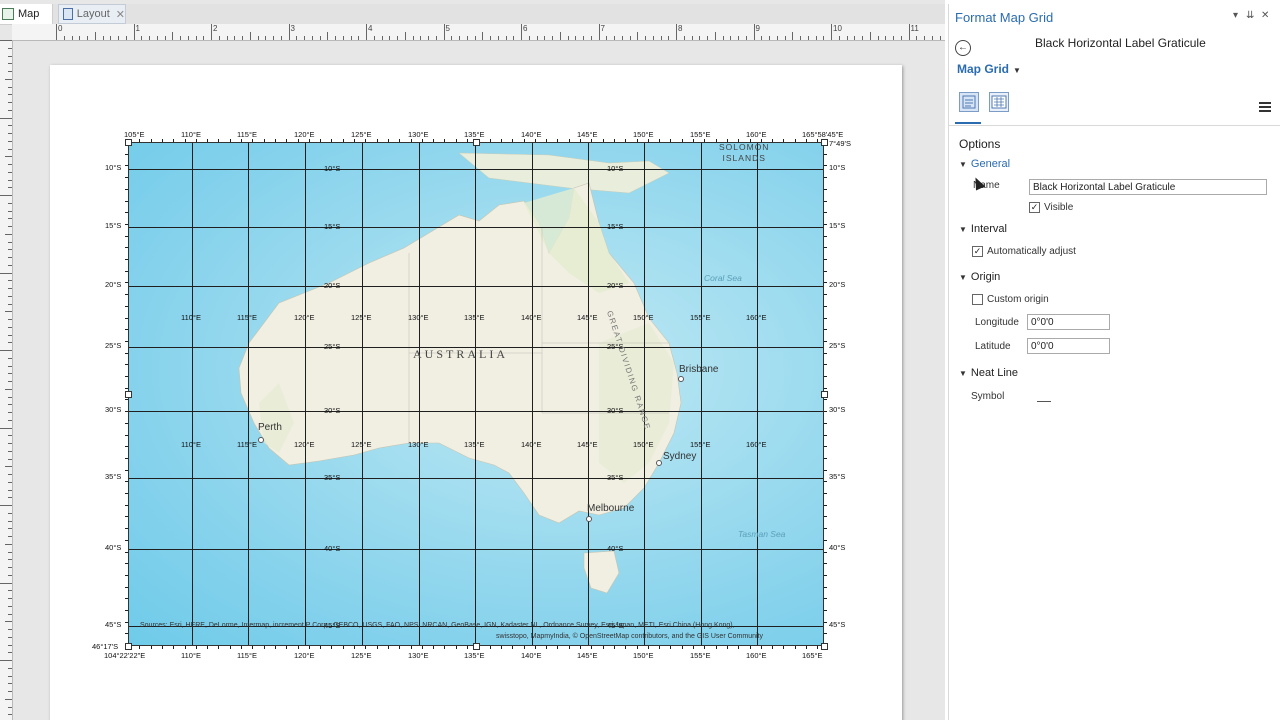 The image size is (1280, 720). Describe the element at coordinates (989, 69) in the screenshot. I see `map-grid-dropdown: Map Grid ▼` at that location.